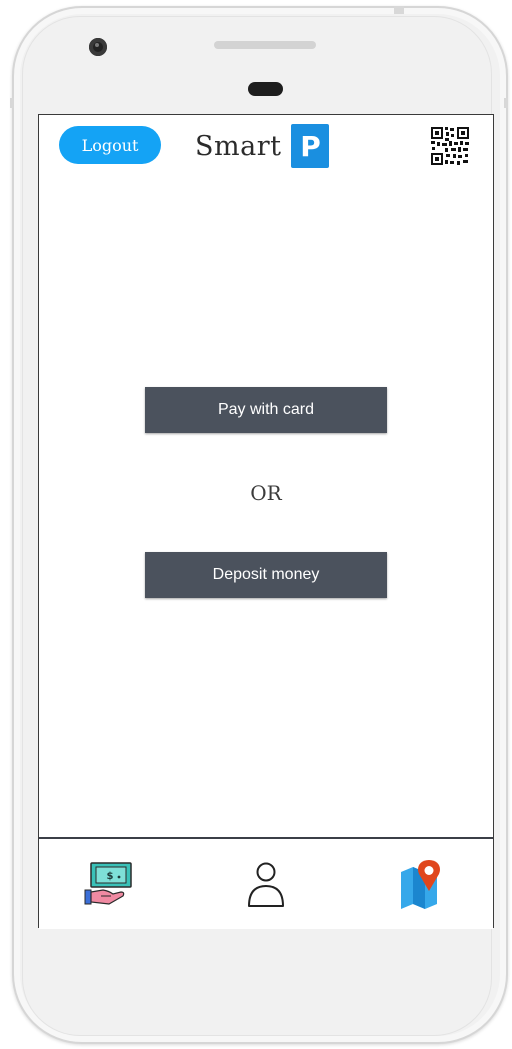 This screenshot has height=1049, width=512. I want to click on power-button, so click(399, 10).